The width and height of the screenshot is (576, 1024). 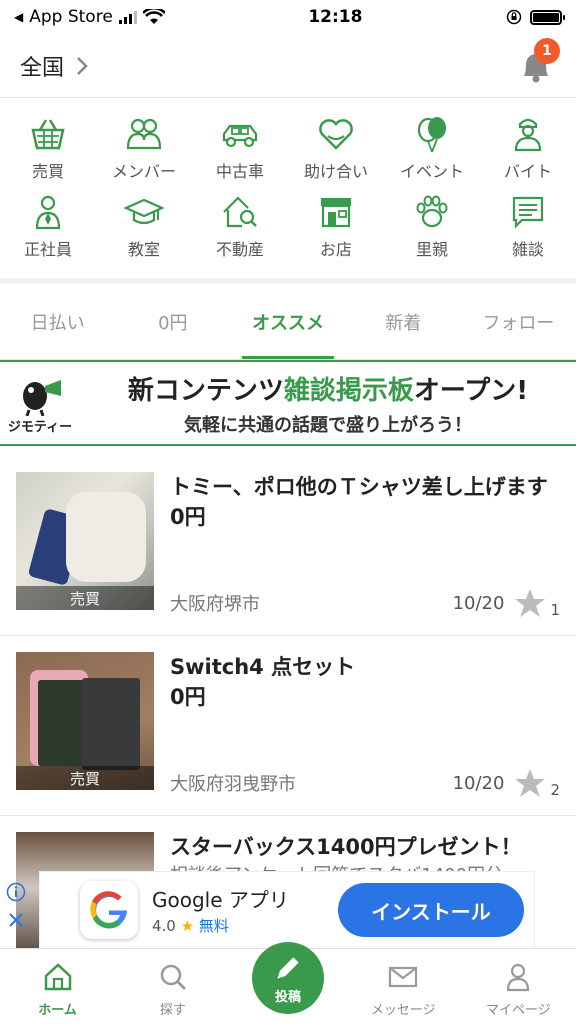 I want to click on category-label: 正社員, so click(x=47, y=249).